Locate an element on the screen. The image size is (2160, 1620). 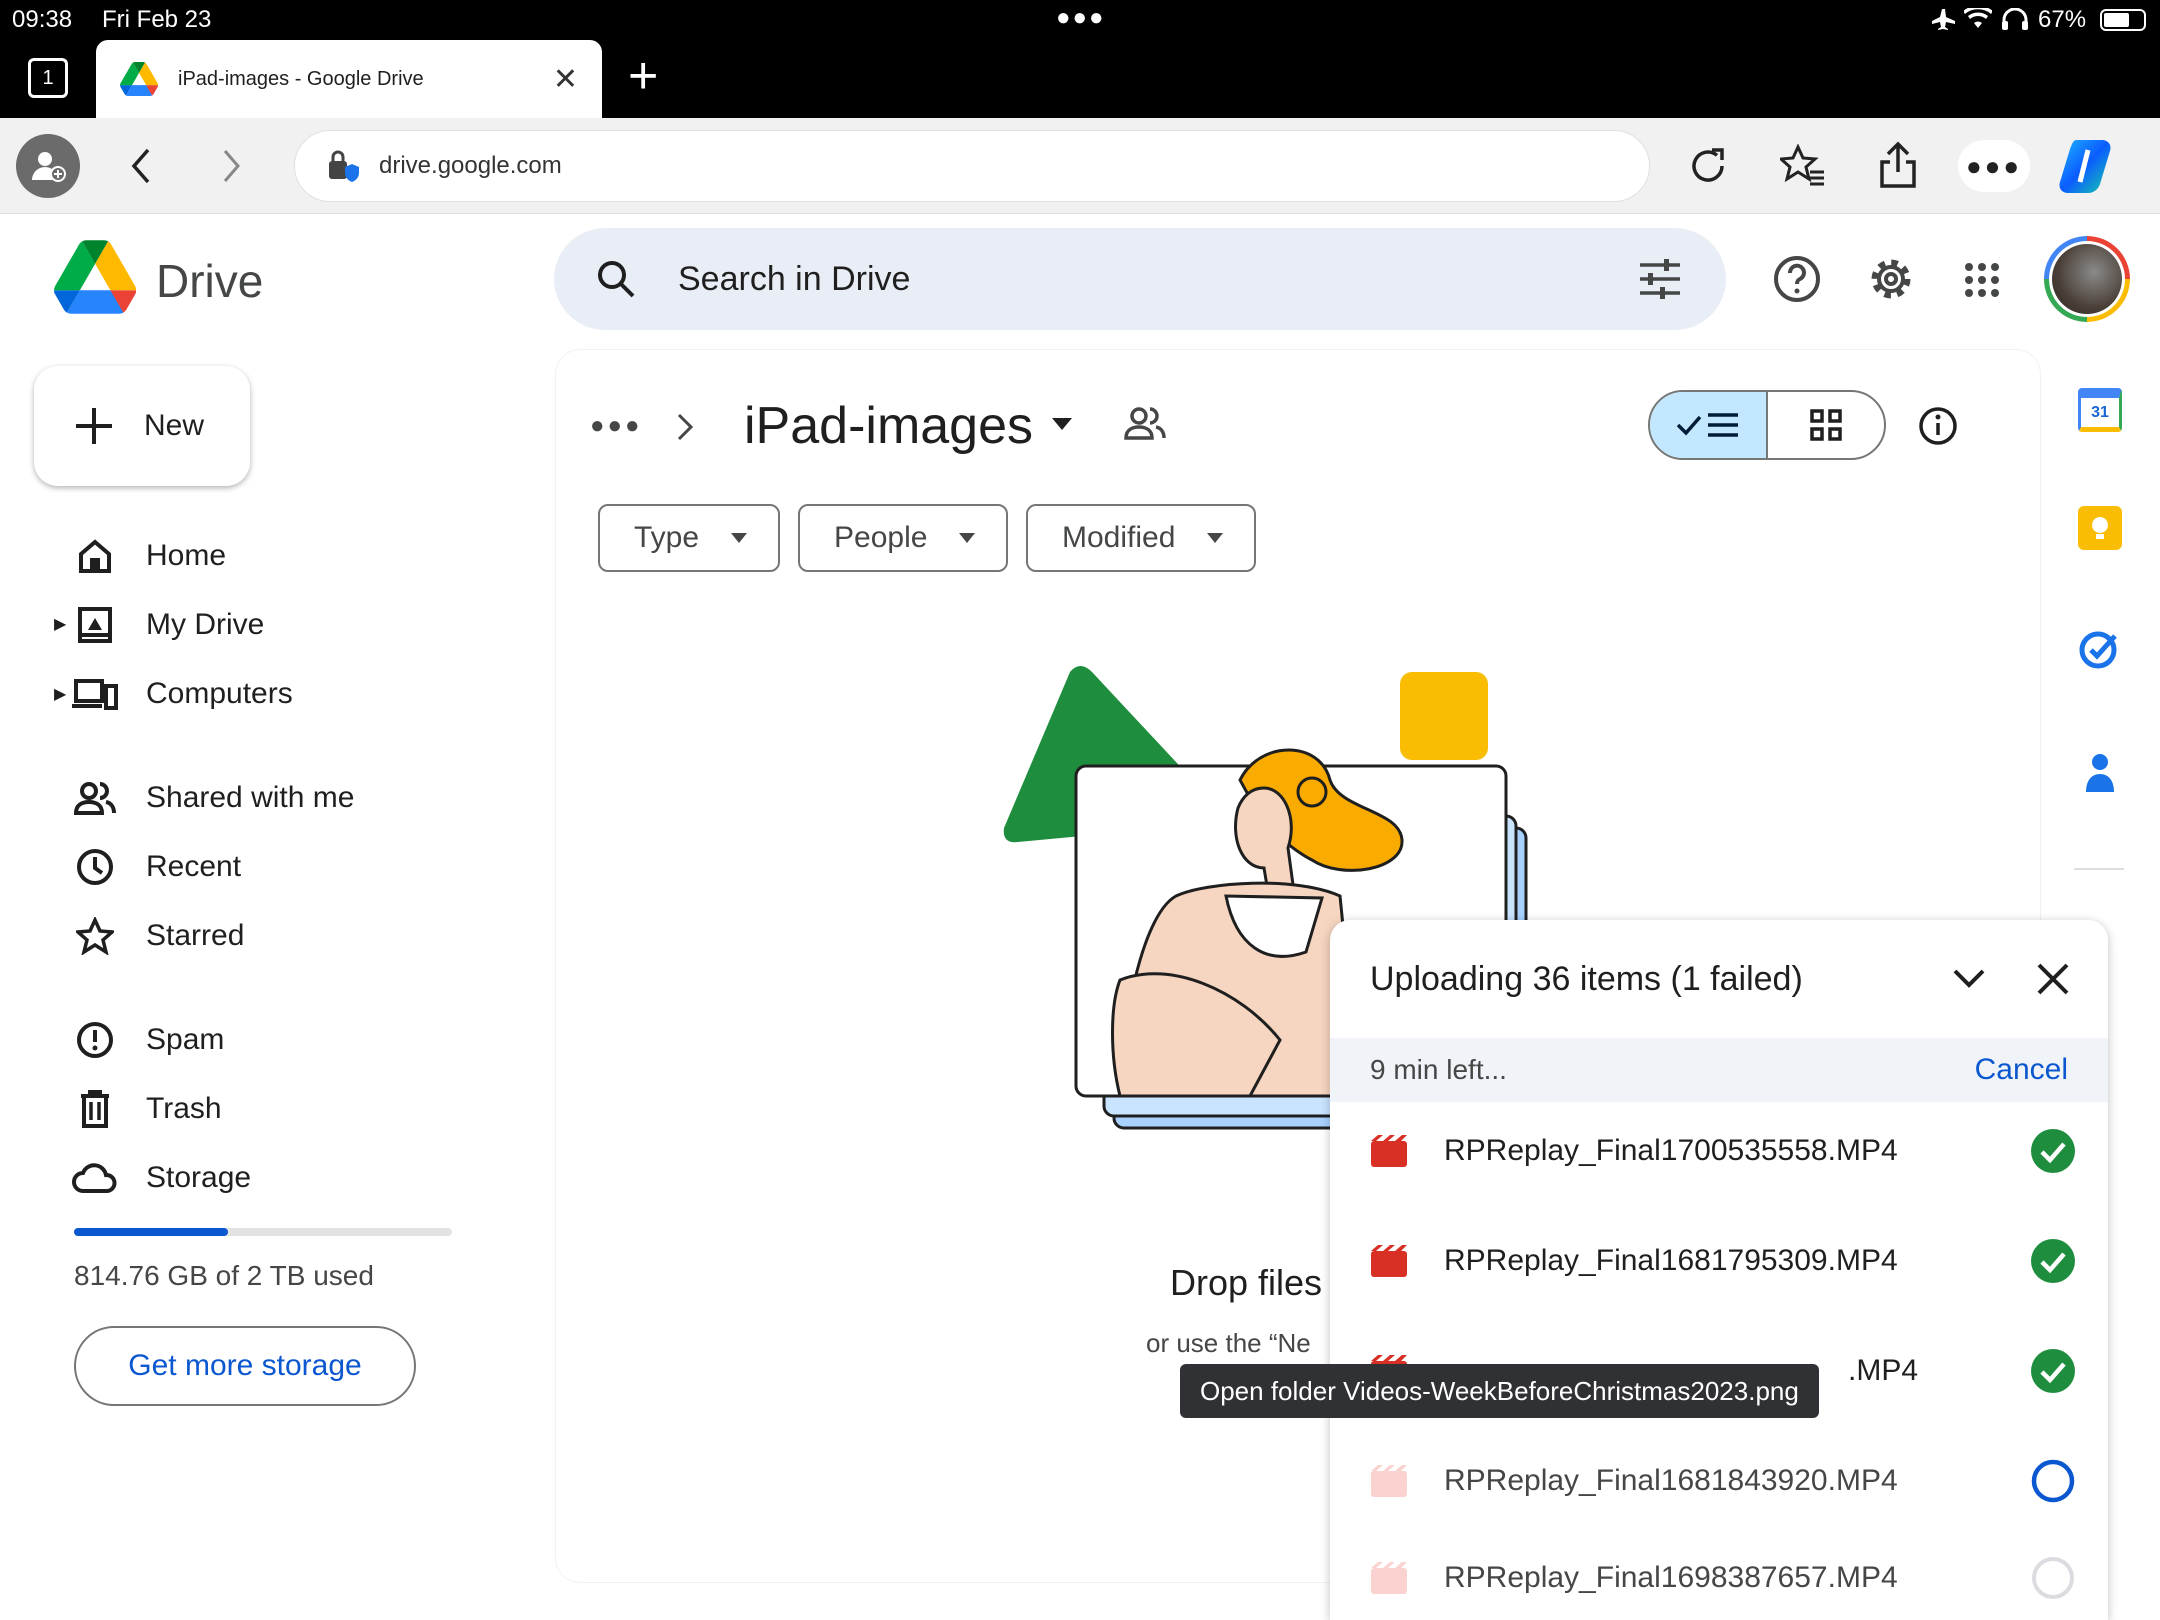
sidebar-item-label: Spam is located at coordinates (185, 1039).